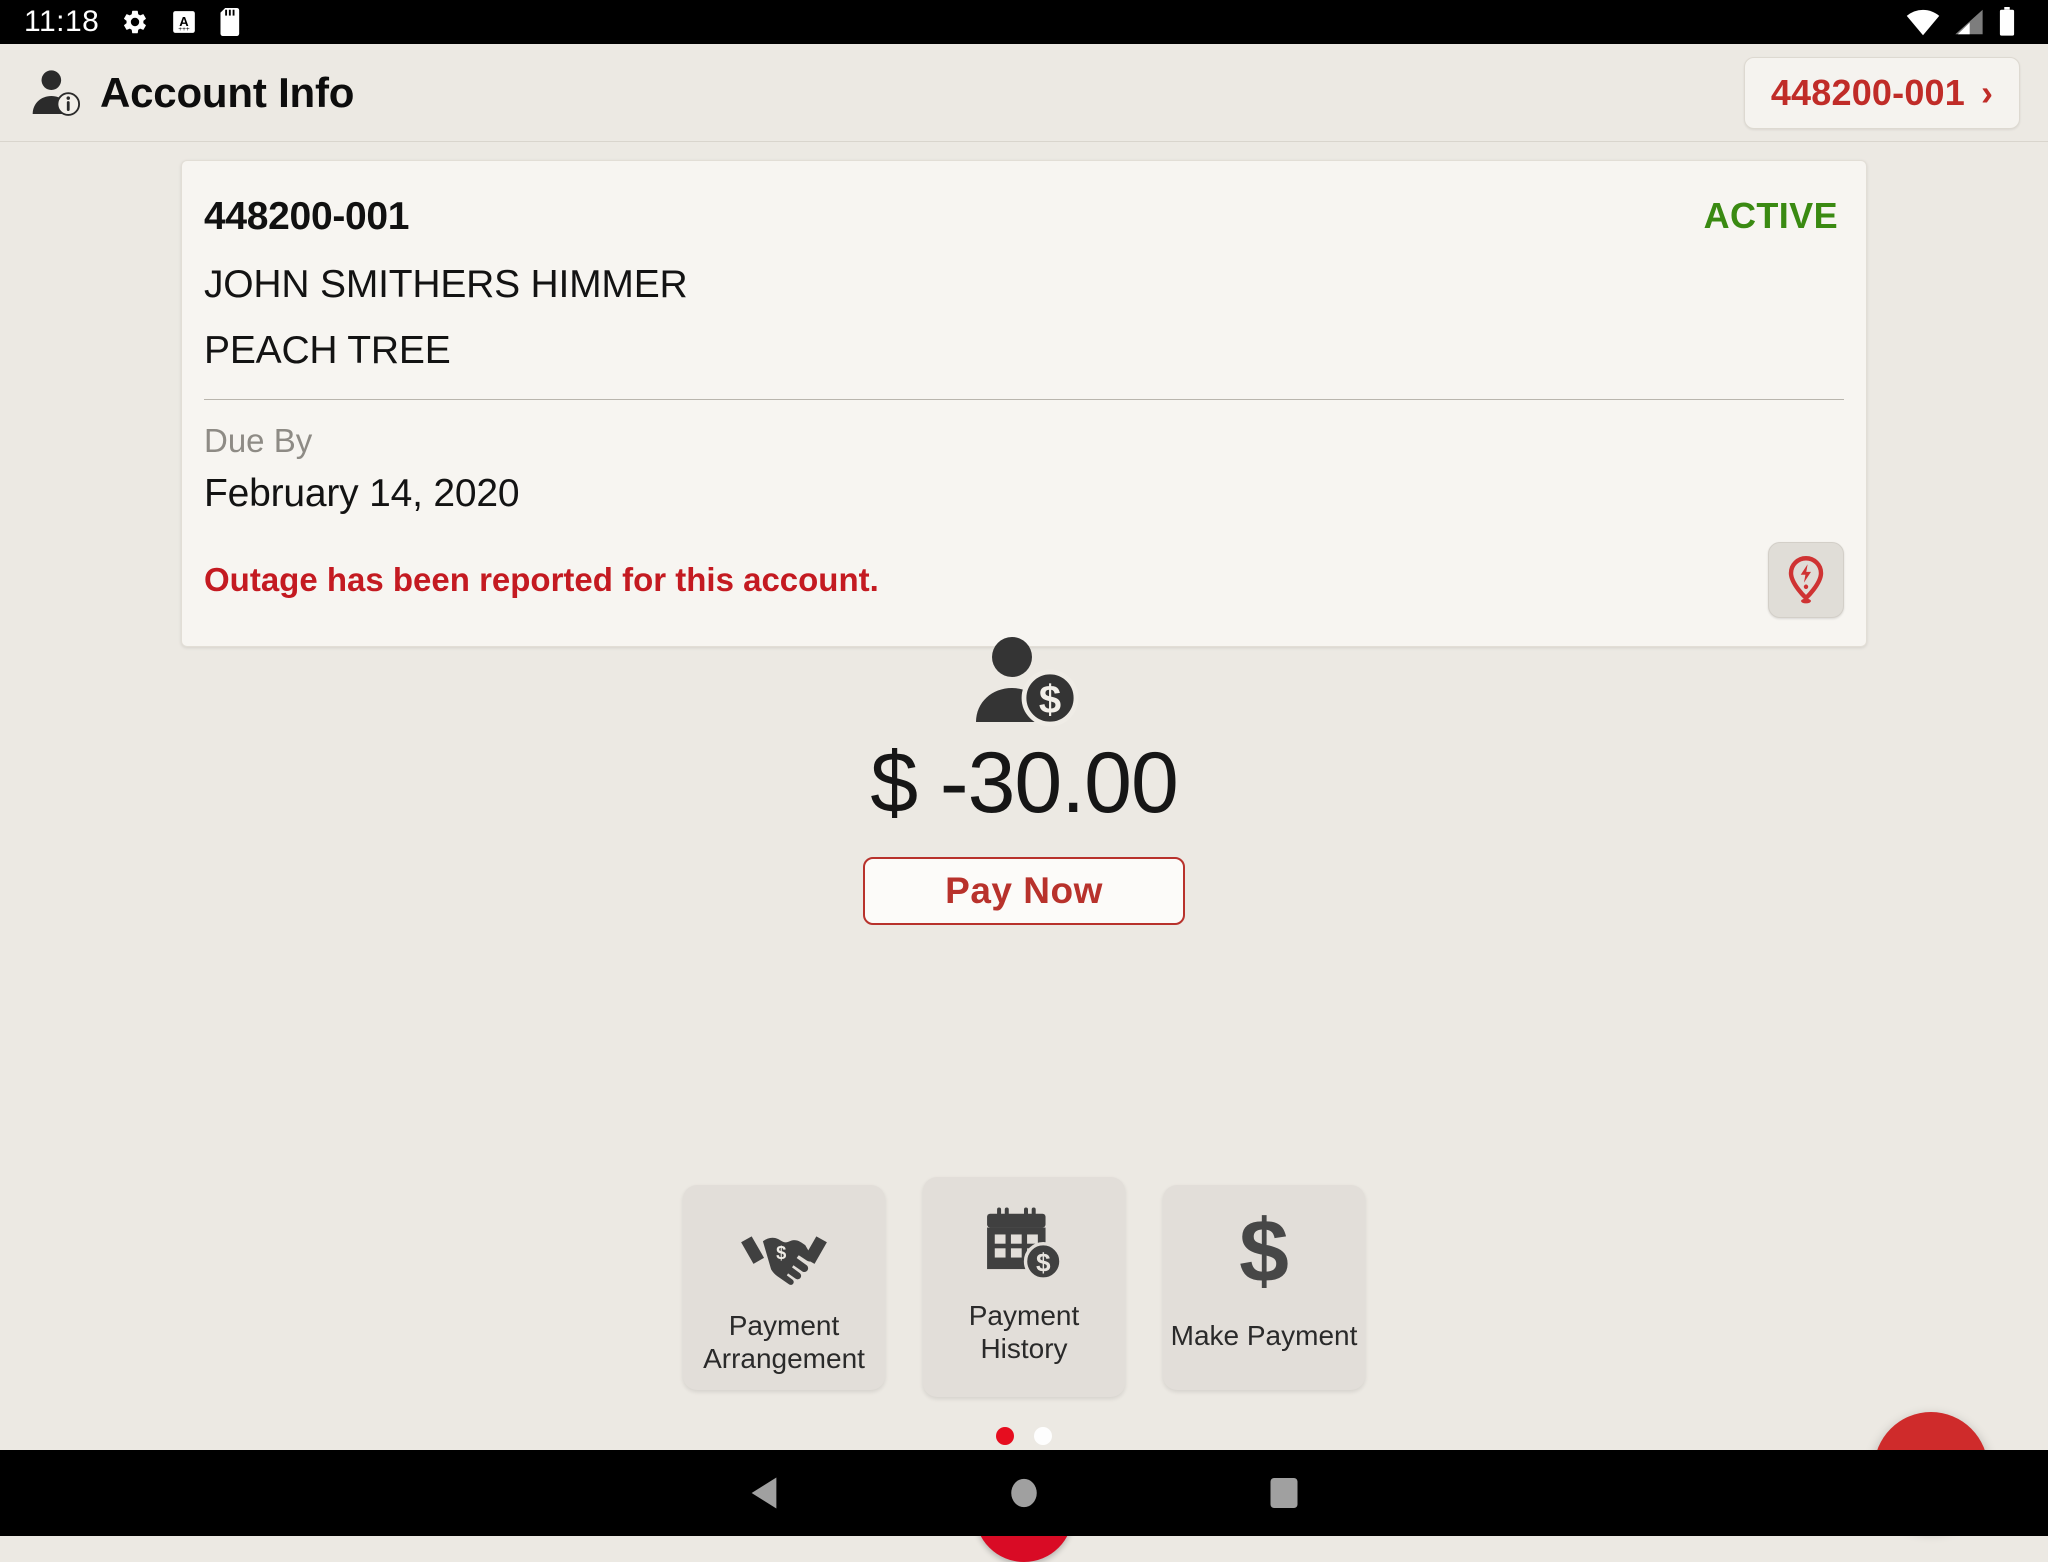  What do you see at coordinates (2007, 21) in the screenshot?
I see `battery-icon` at bounding box center [2007, 21].